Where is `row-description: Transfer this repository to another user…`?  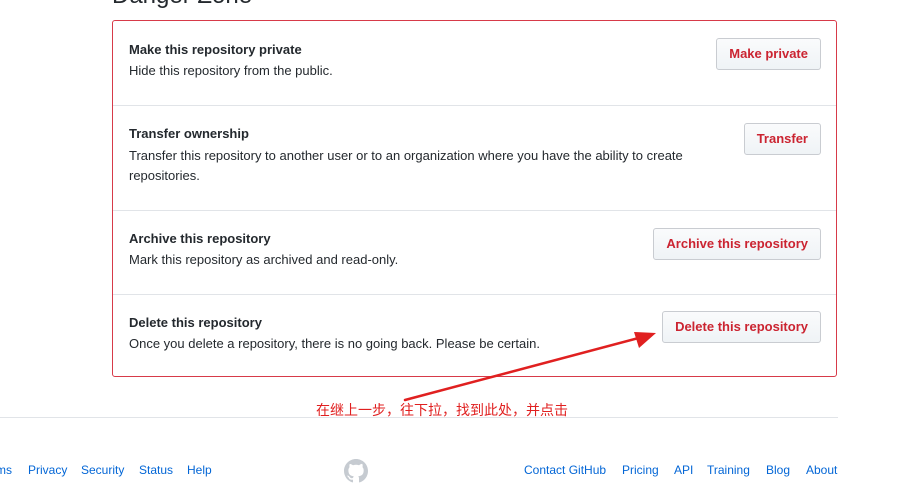
row-description: Transfer this repository to another user… is located at coordinates (406, 165).